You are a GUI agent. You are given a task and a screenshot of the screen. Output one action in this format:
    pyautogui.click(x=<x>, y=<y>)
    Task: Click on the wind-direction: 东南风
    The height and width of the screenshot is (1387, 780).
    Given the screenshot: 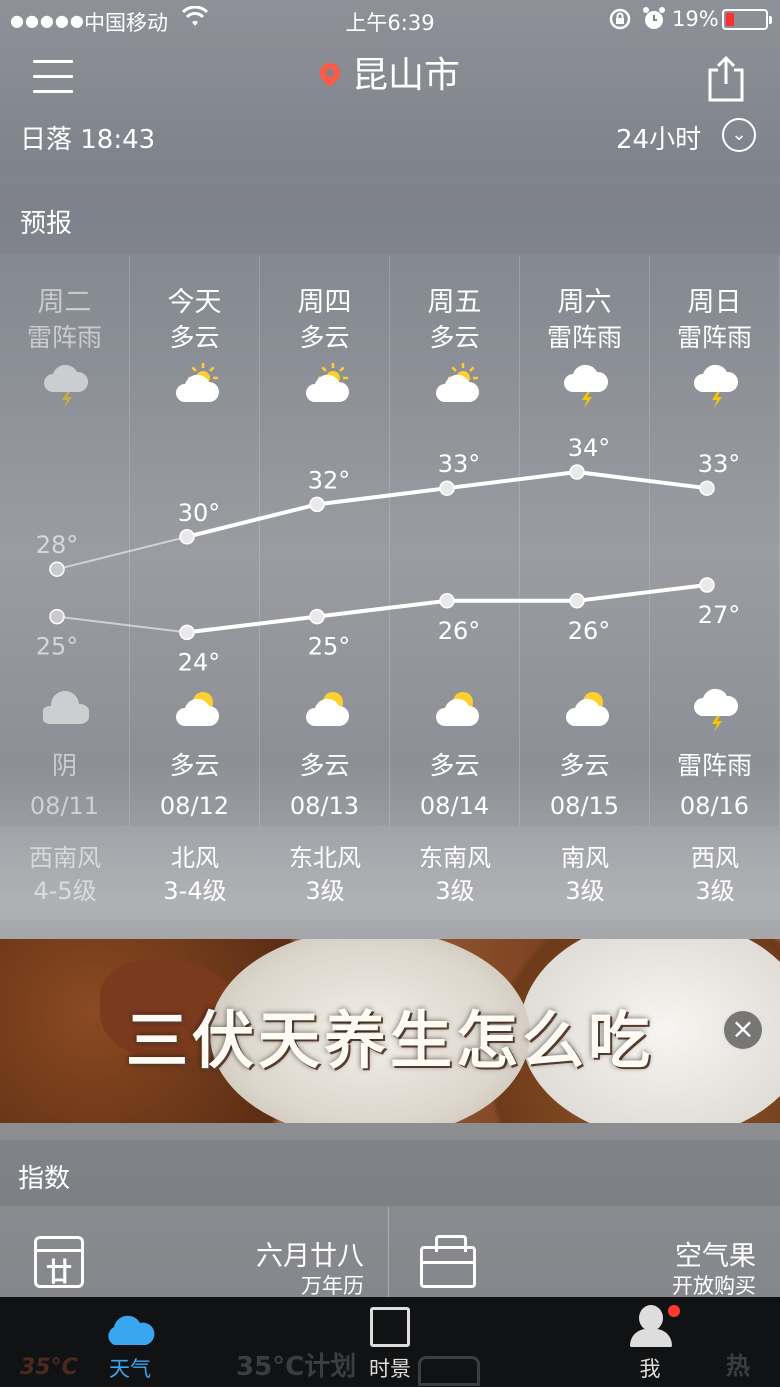 What is the action you would take?
    pyautogui.click(x=455, y=858)
    